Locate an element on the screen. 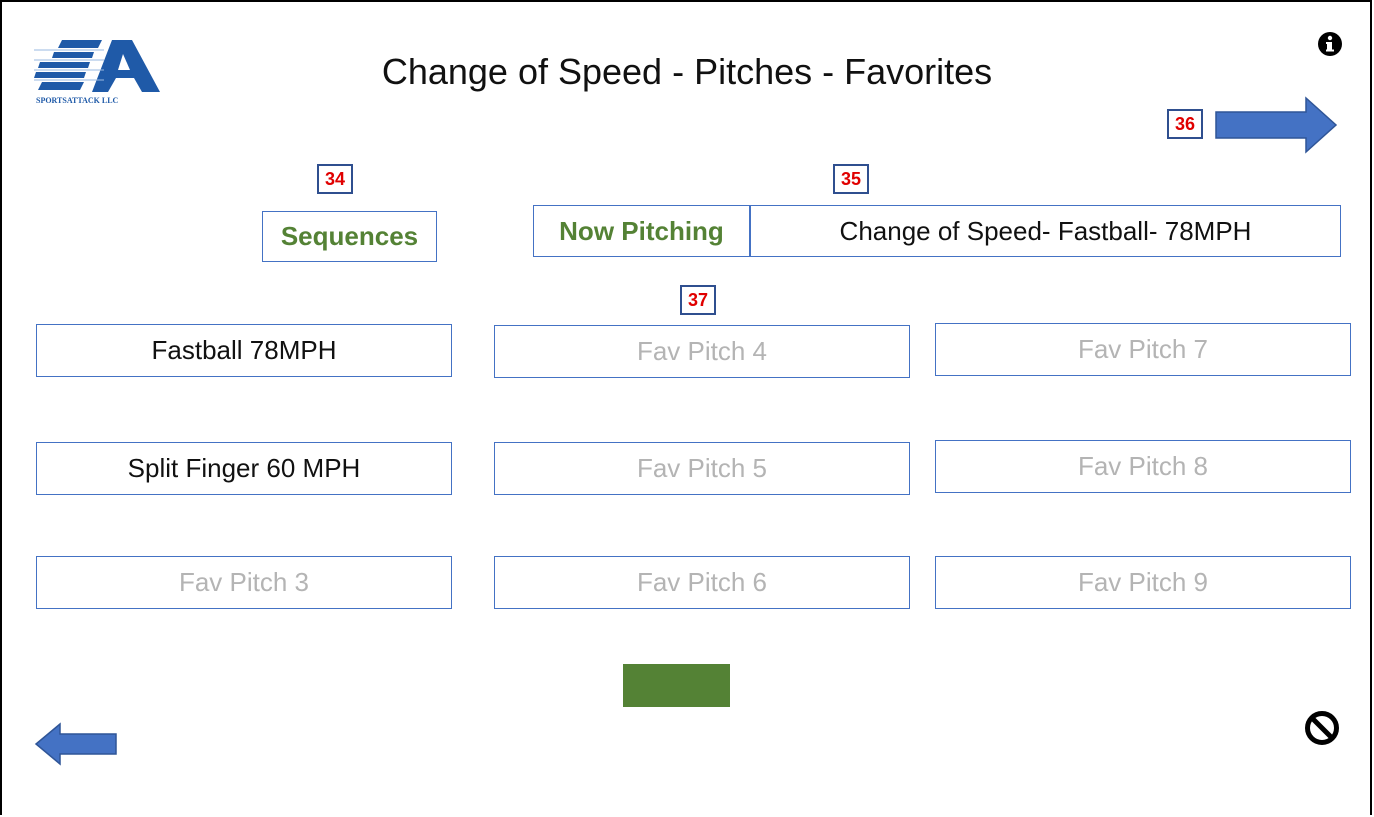 The width and height of the screenshot is (1374, 817). badge-next: 36 is located at coordinates (1185, 124).